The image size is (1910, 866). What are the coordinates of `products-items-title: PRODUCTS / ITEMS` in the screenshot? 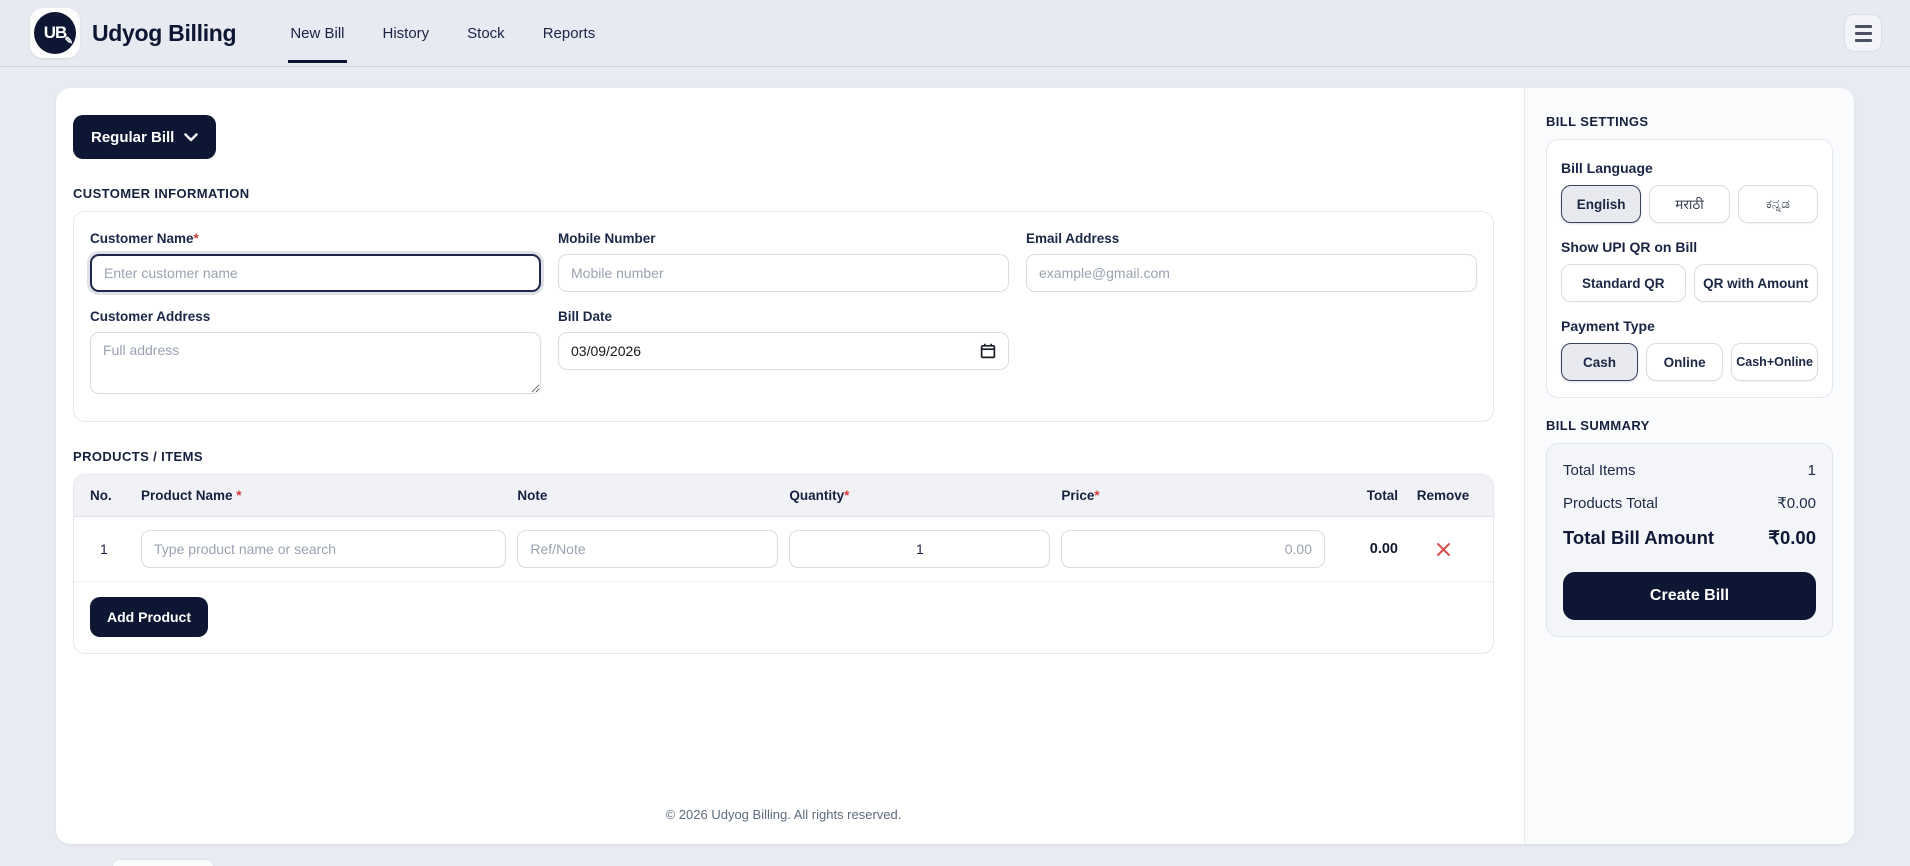 It's located at (138, 456).